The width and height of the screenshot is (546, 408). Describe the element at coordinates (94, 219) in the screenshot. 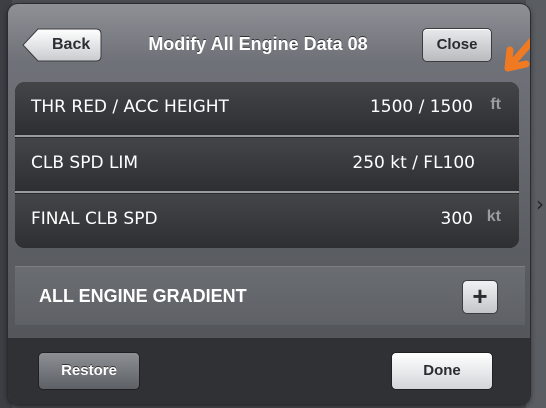

I see `row-label: FINAL CLB SPD` at that location.